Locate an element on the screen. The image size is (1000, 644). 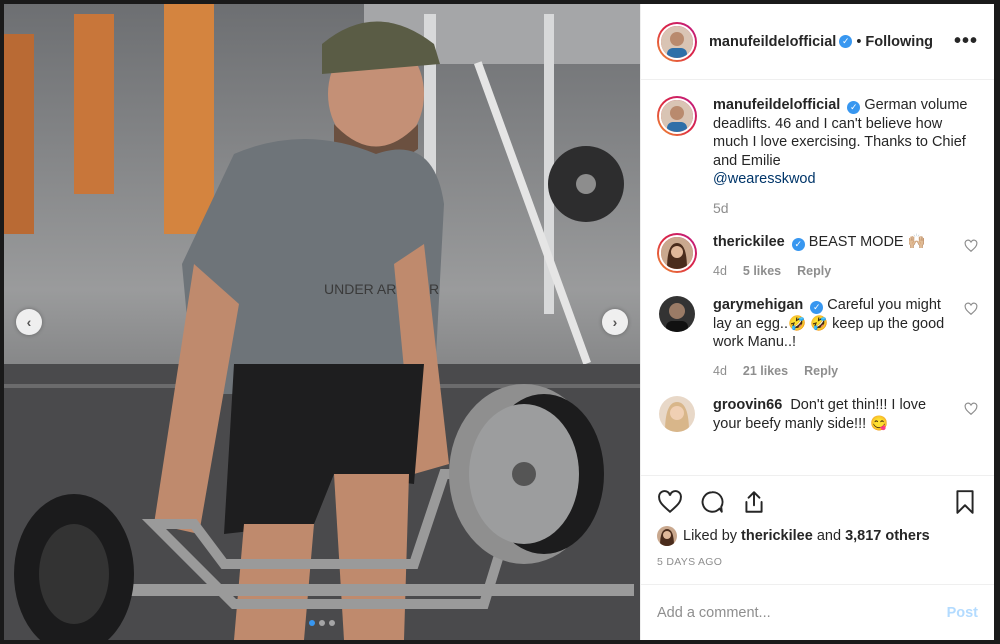
liked-by: Liked by therickilee and 3,817 others is located at coordinates (817, 536).